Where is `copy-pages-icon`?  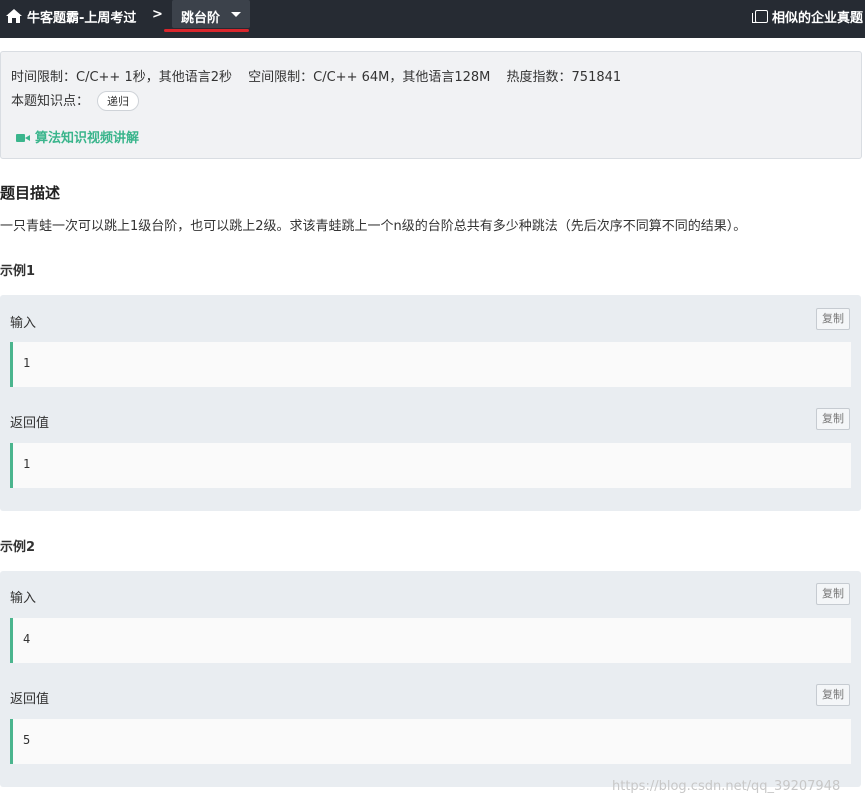
copy-pages-icon is located at coordinates (759, 16).